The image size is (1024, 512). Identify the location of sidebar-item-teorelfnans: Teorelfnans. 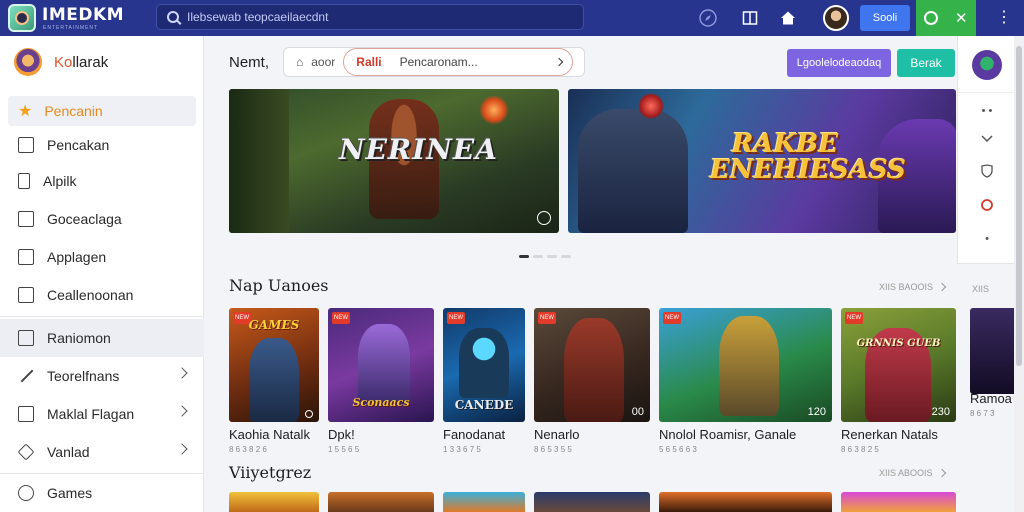
(102, 376).